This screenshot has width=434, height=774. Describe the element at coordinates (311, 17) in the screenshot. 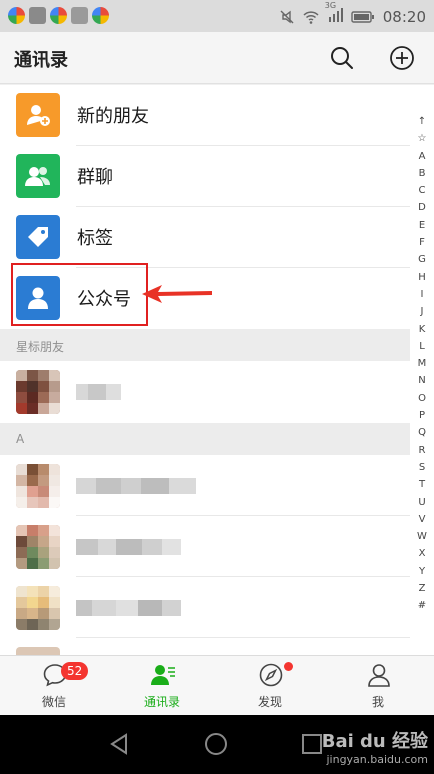

I see `wifi-icon` at that location.